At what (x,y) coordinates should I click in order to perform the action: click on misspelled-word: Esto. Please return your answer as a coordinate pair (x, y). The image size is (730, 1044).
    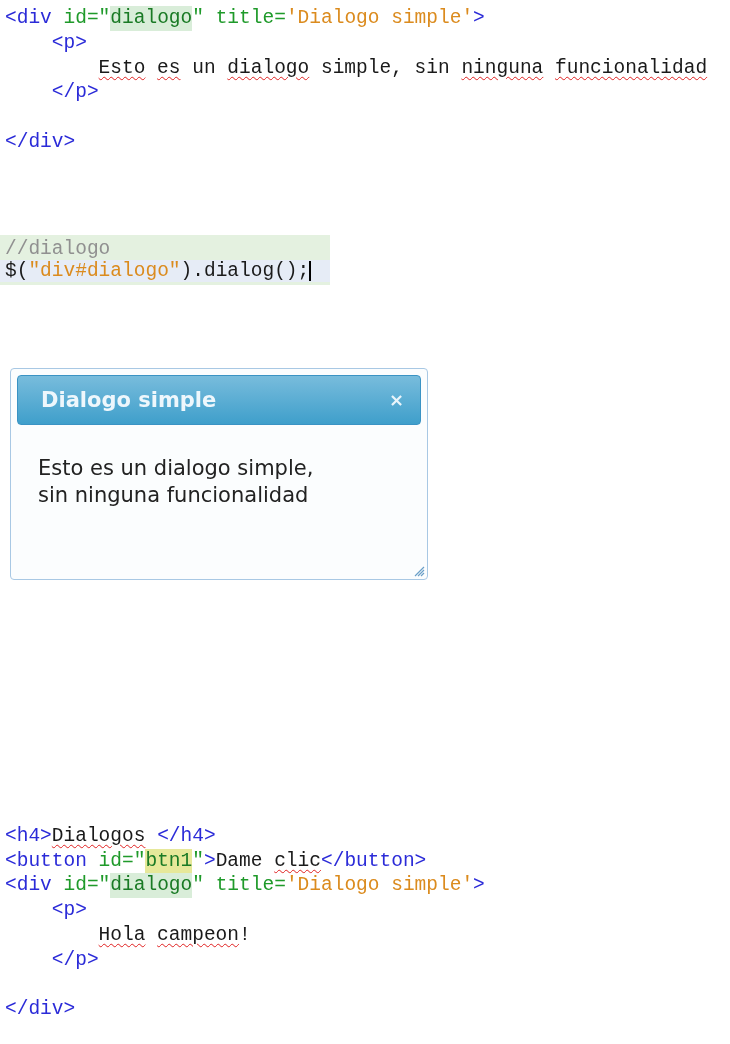
    Looking at the image, I should click on (122, 68).